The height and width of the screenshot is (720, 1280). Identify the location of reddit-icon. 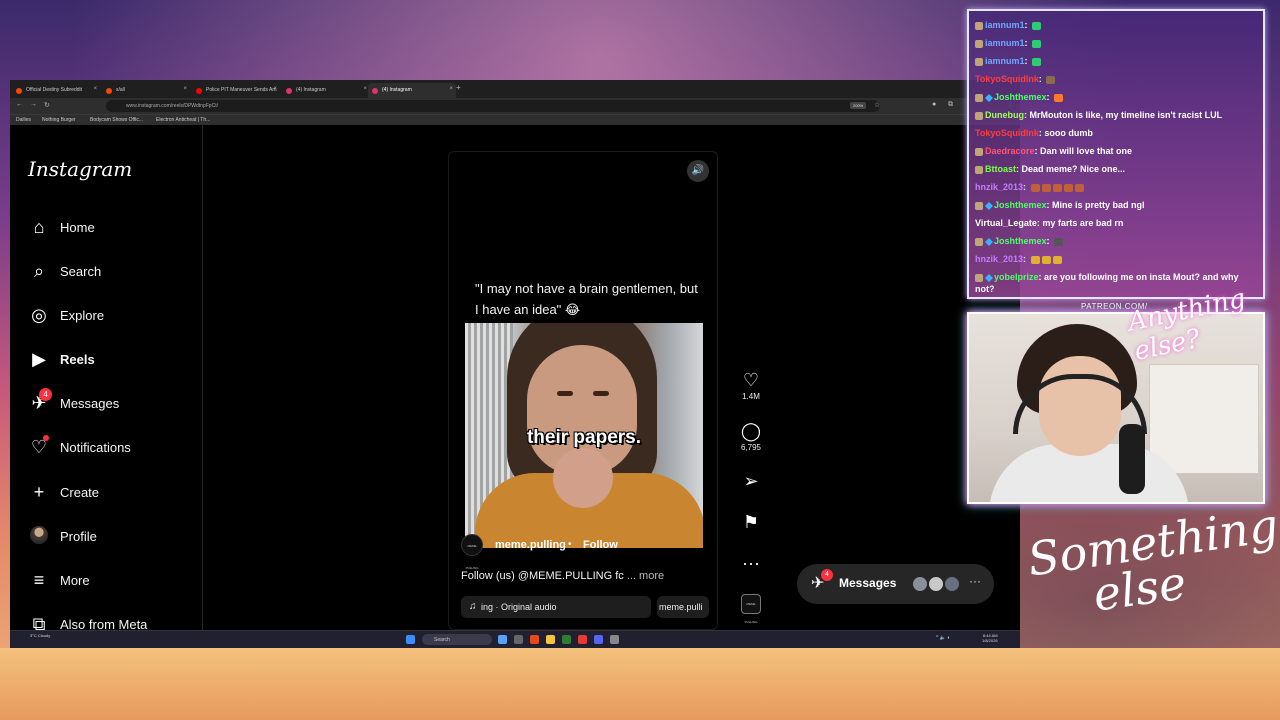
(19, 91).